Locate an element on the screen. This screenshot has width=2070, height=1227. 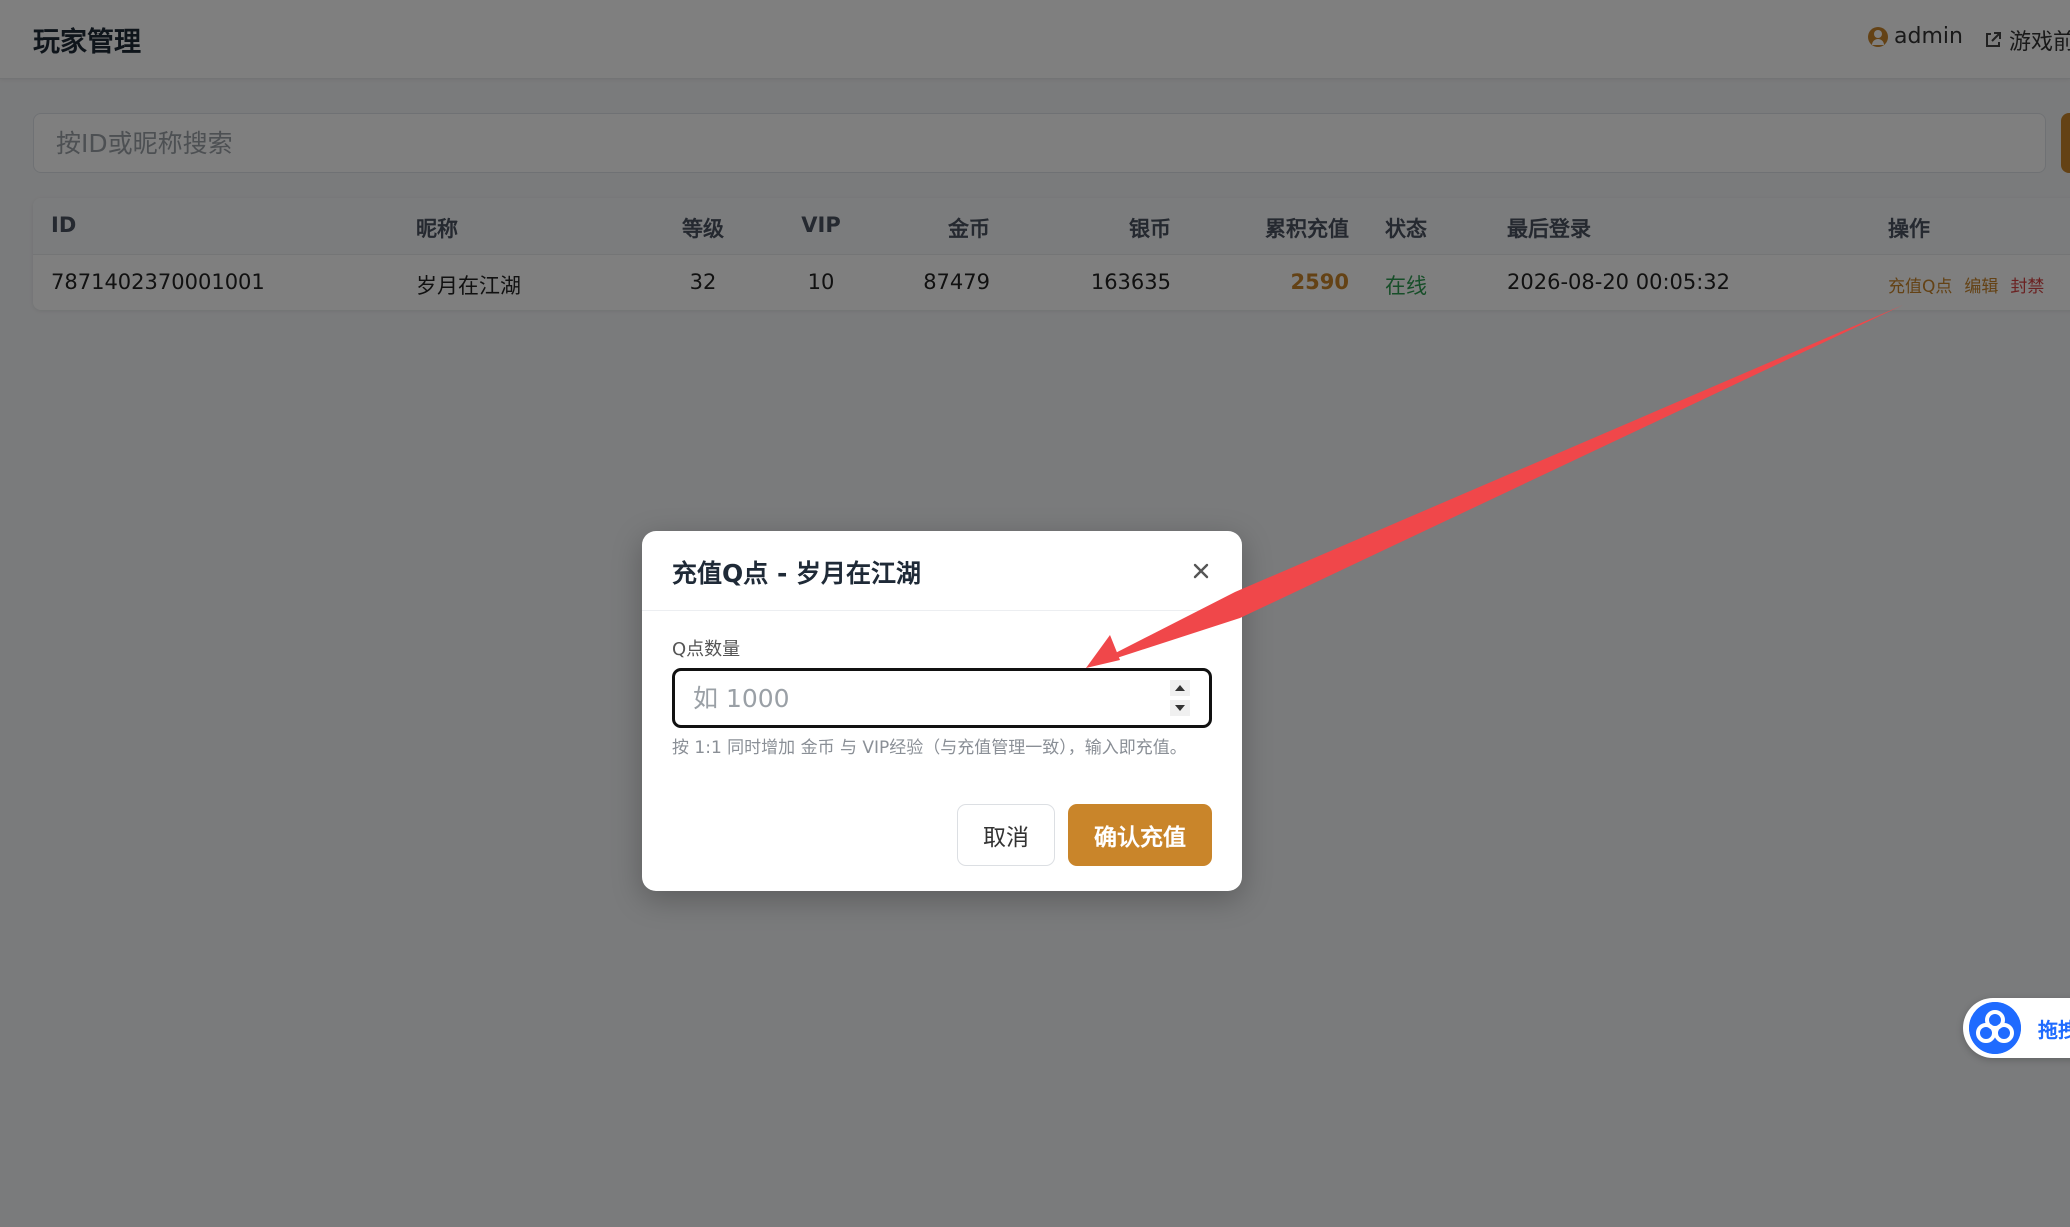
decrement-button is located at coordinates (1180, 708).